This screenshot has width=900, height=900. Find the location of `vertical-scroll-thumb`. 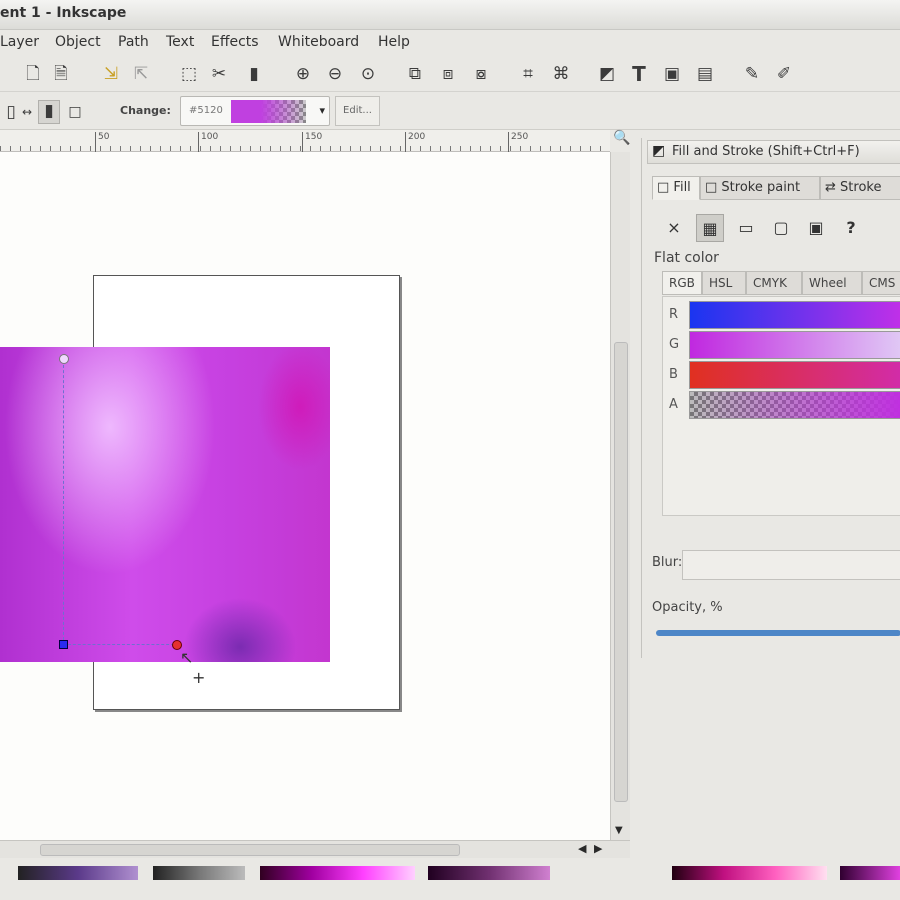

vertical-scroll-thumb is located at coordinates (621, 572).